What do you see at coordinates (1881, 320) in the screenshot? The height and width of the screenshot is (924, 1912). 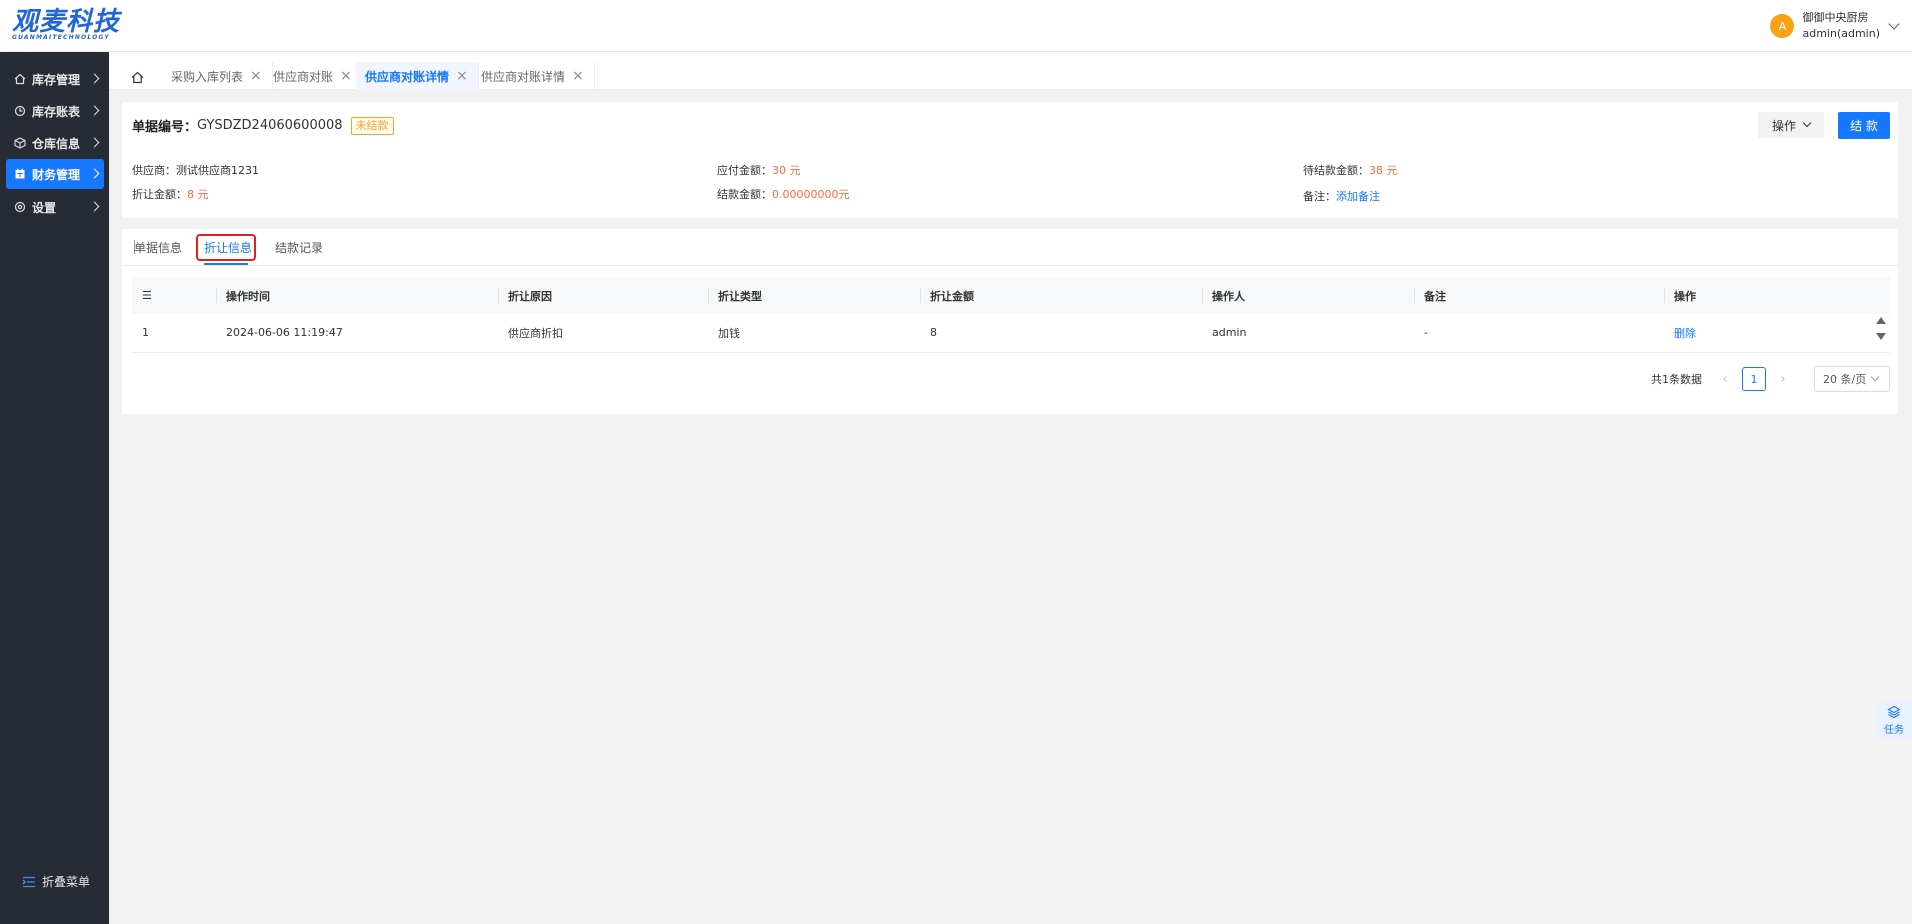 I see `scroll-up-icon` at bounding box center [1881, 320].